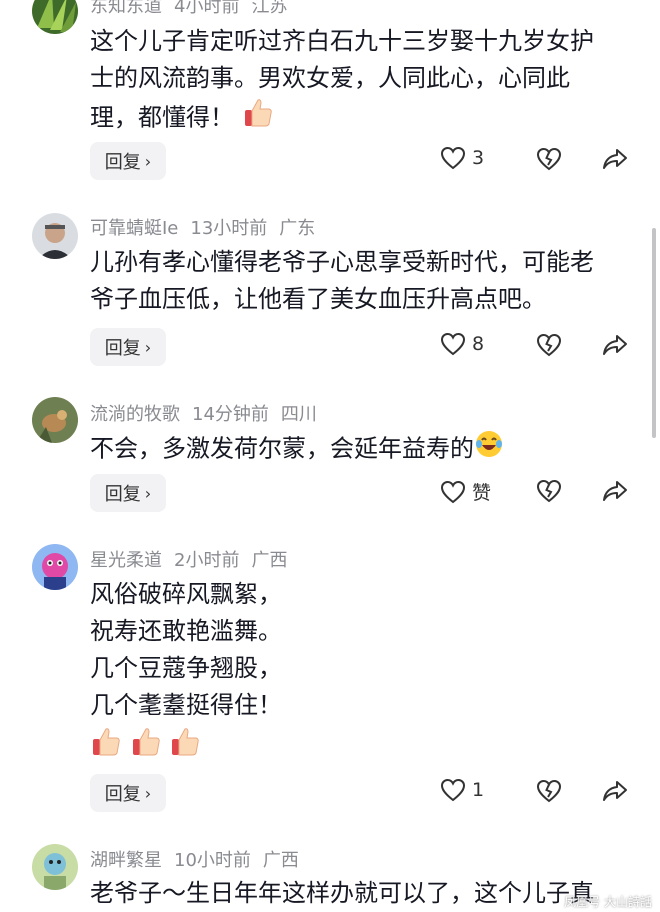 Image resolution: width=660 pixels, height=912 pixels. What do you see at coordinates (298, 414) in the screenshot?
I see `location: 四川` at bounding box center [298, 414].